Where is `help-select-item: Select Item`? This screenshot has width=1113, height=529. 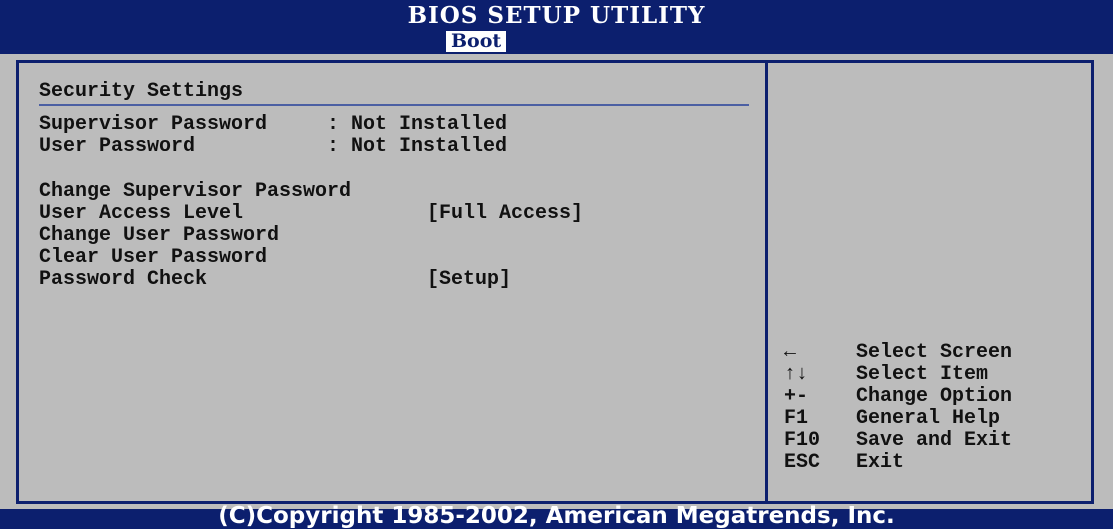 help-select-item: Select Item is located at coordinates (922, 374).